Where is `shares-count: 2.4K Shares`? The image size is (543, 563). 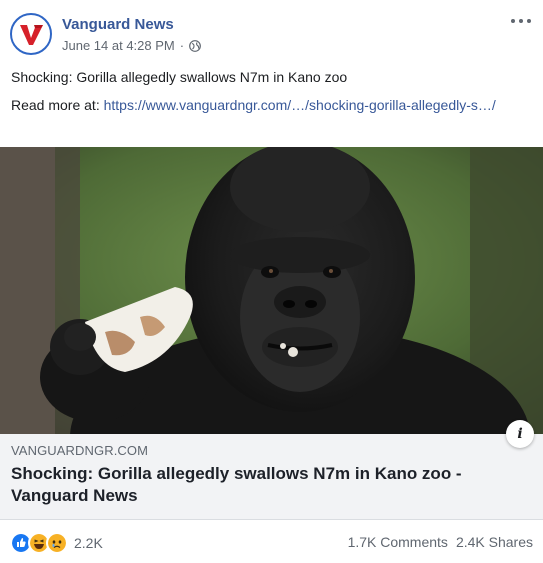 shares-count: 2.4K Shares is located at coordinates (494, 542).